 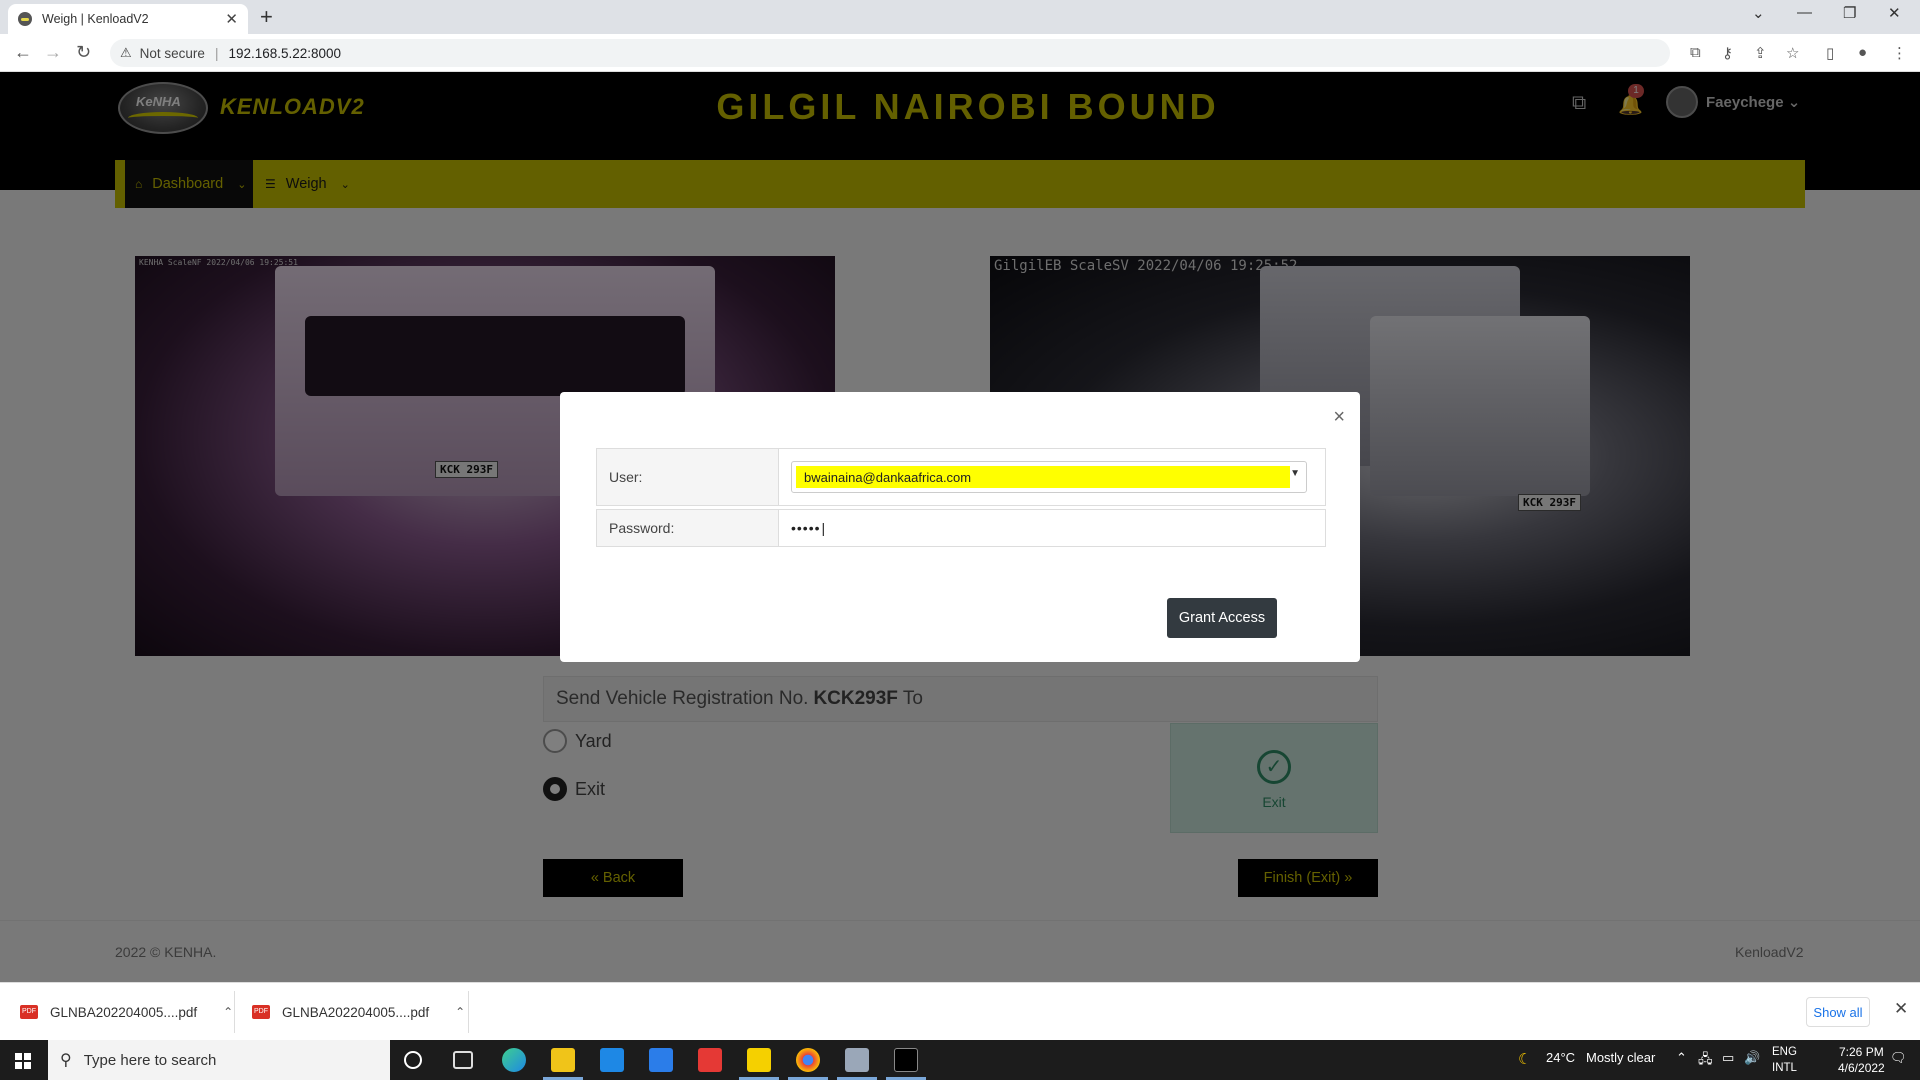 What do you see at coordinates (1894, 13) in the screenshot?
I see `close-window-button: ✕` at bounding box center [1894, 13].